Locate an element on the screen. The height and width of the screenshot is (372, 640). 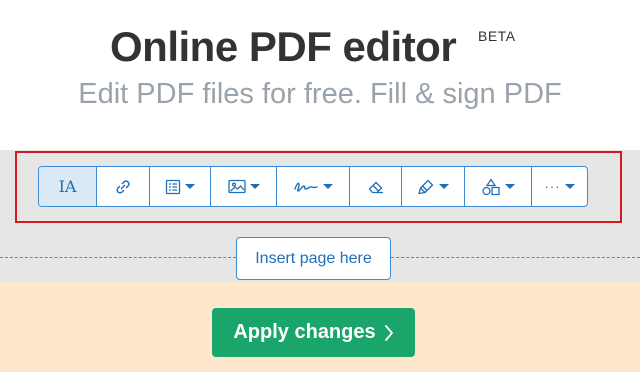
page-divider-right is located at coordinates (515, 257).